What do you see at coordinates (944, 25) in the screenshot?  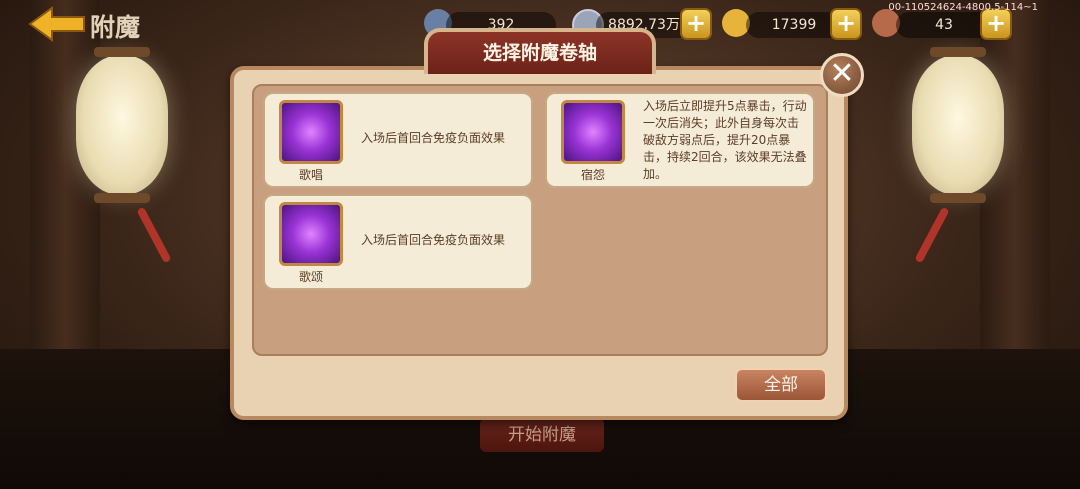 I see `resource-meat-value: 43` at bounding box center [944, 25].